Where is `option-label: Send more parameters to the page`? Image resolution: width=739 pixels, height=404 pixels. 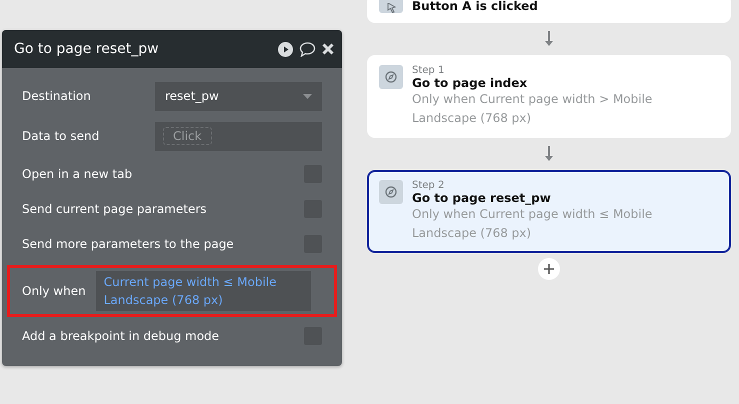 option-label: Send more parameters to the page is located at coordinates (128, 243).